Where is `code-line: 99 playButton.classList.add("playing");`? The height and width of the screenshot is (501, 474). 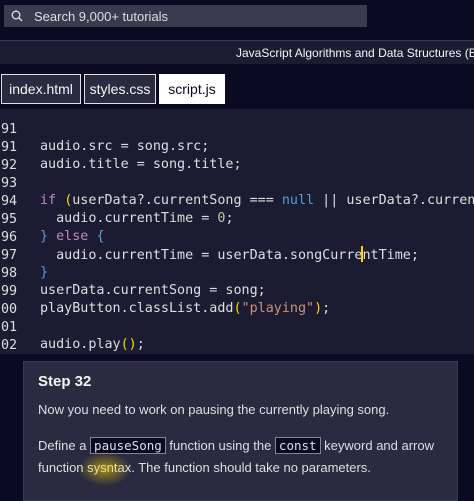
code-line: 99 playButton.classList.add("playing"); is located at coordinates (237, 291).